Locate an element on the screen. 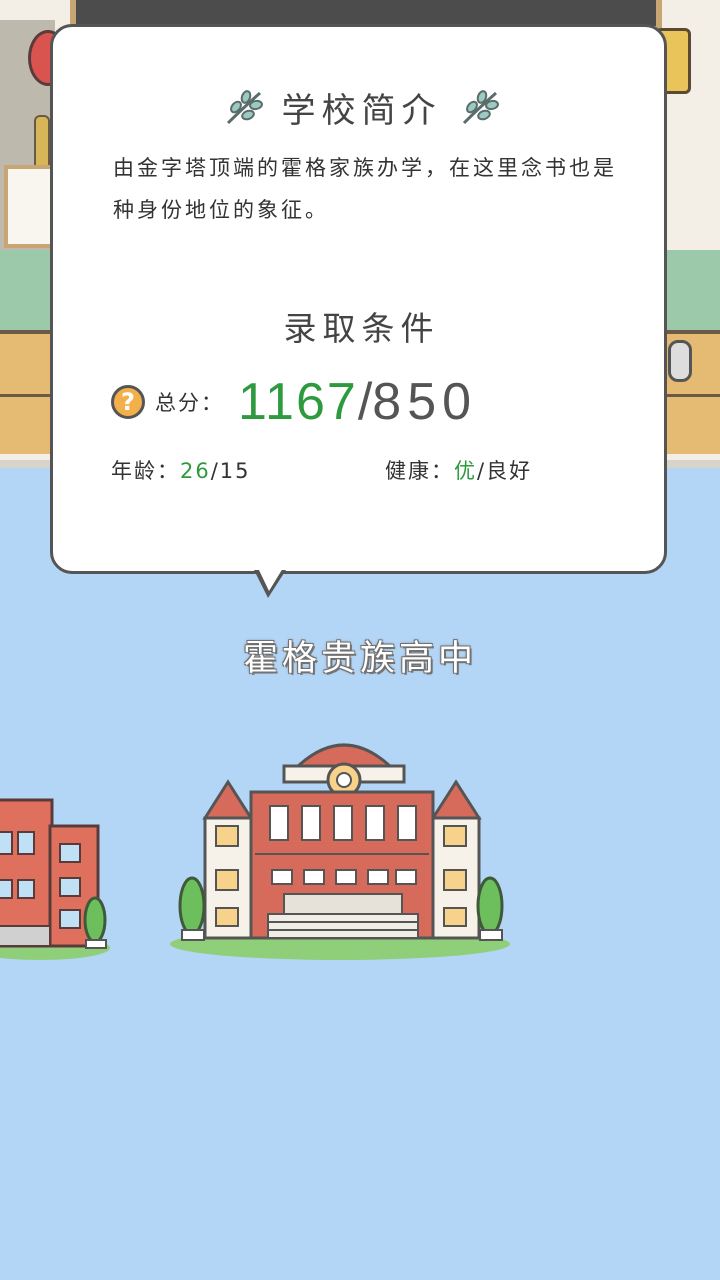  score-value: 1167 is located at coordinates (298, 402).